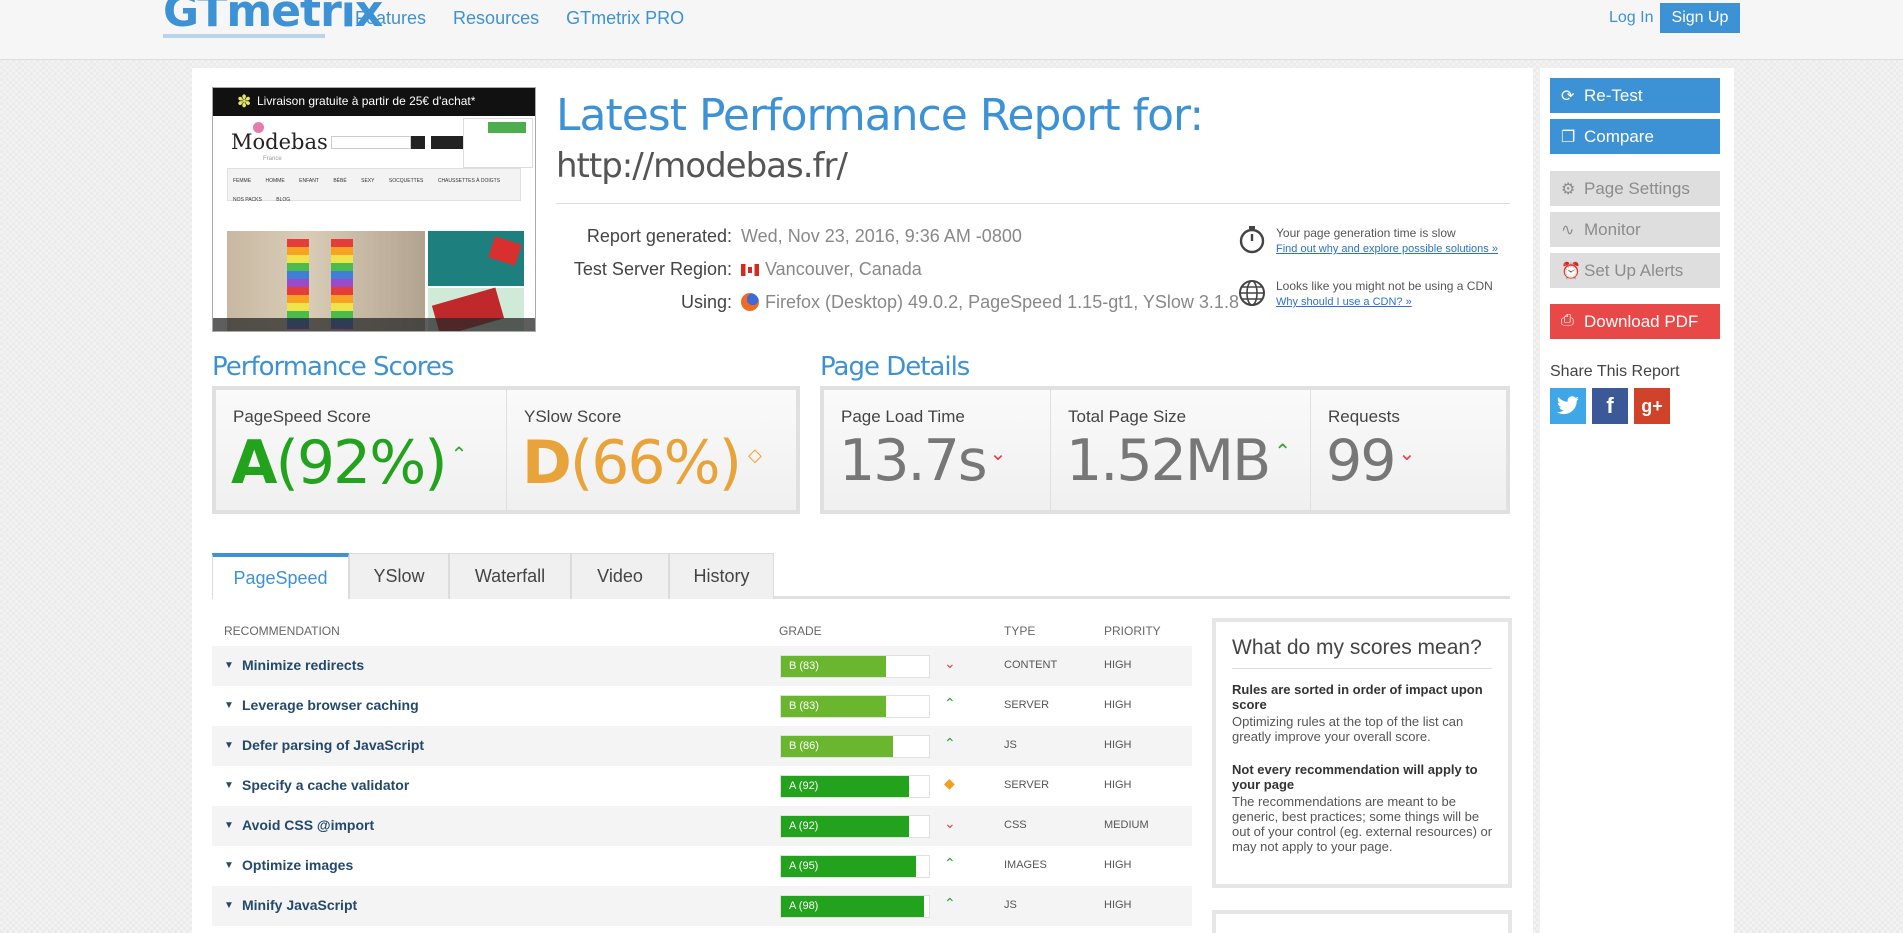 This screenshot has height=933, width=1903. Describe the element at coordinates (303, 665) in the screenshot. I see `recommendation-name: Minimize redirects` at that location.